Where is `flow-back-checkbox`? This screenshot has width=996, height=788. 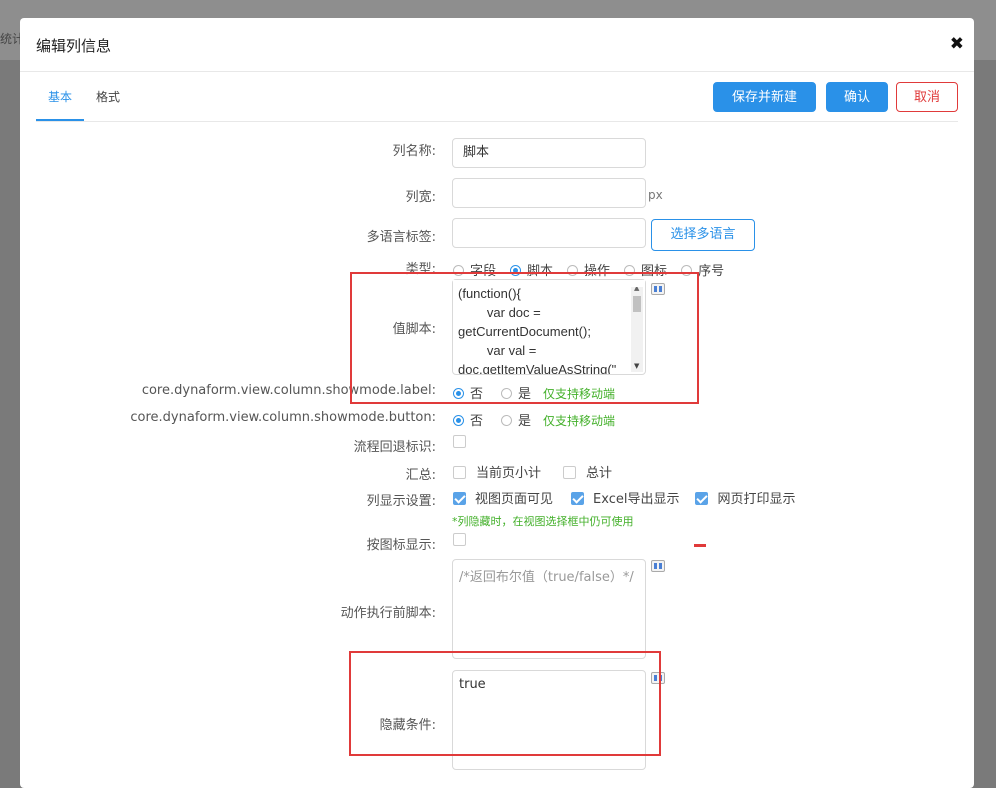 flow-back-checkbox is located at coordinates (459, 441).